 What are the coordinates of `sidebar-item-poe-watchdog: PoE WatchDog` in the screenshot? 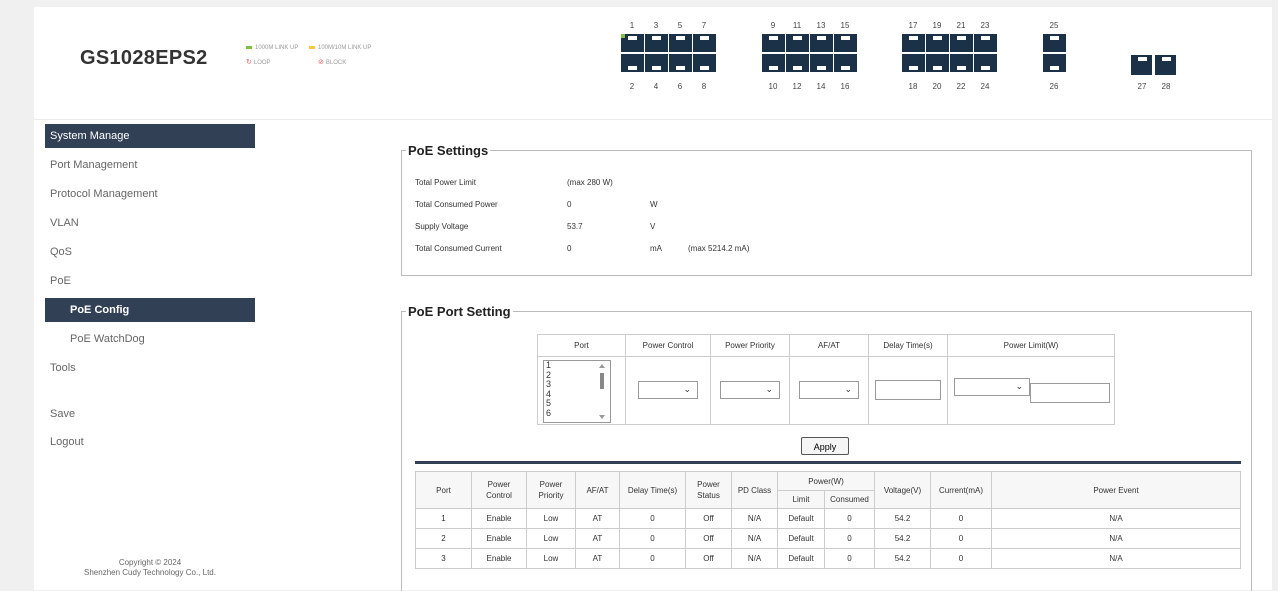 It's located at (150, 339).